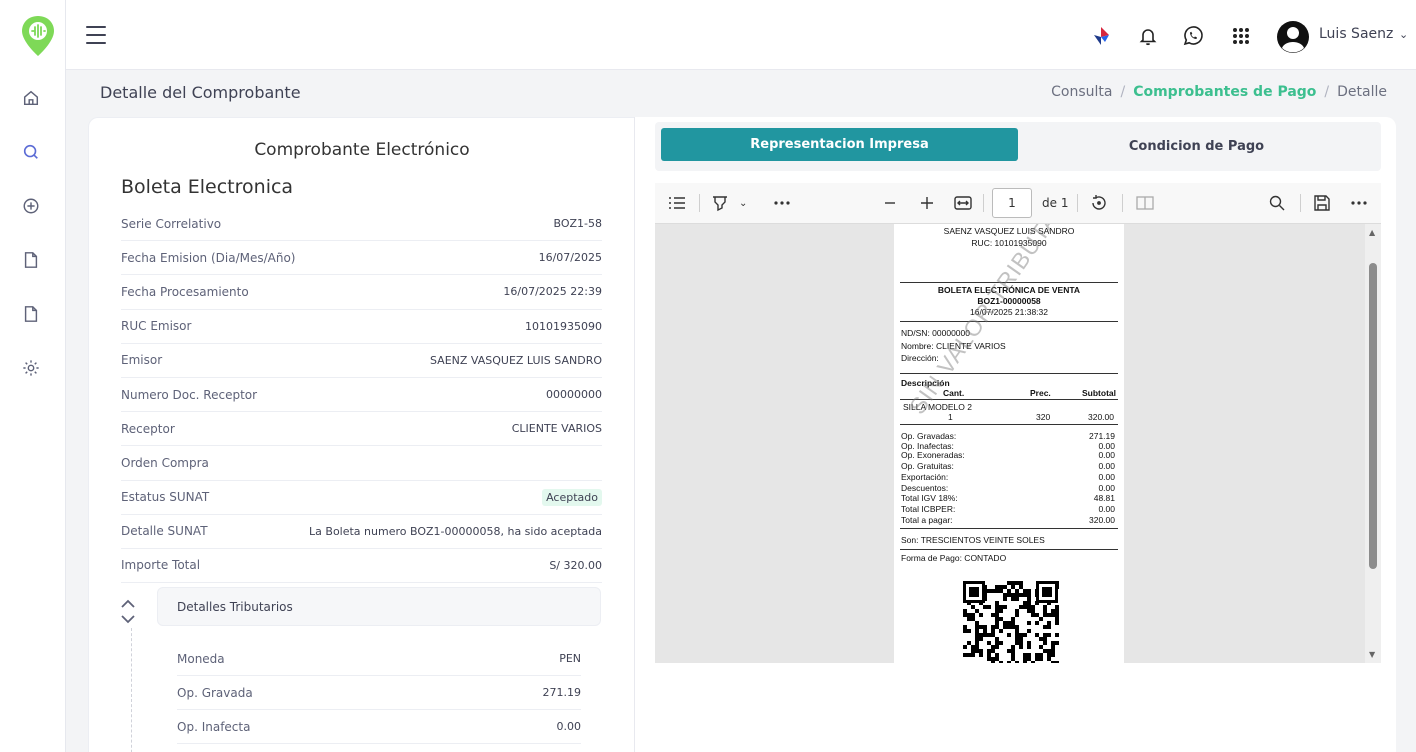 Image resolution: width=1416 pixels, height=752 pixels. I want to click on detail-value: 16/07/2025 22:39, so click(552, 292).